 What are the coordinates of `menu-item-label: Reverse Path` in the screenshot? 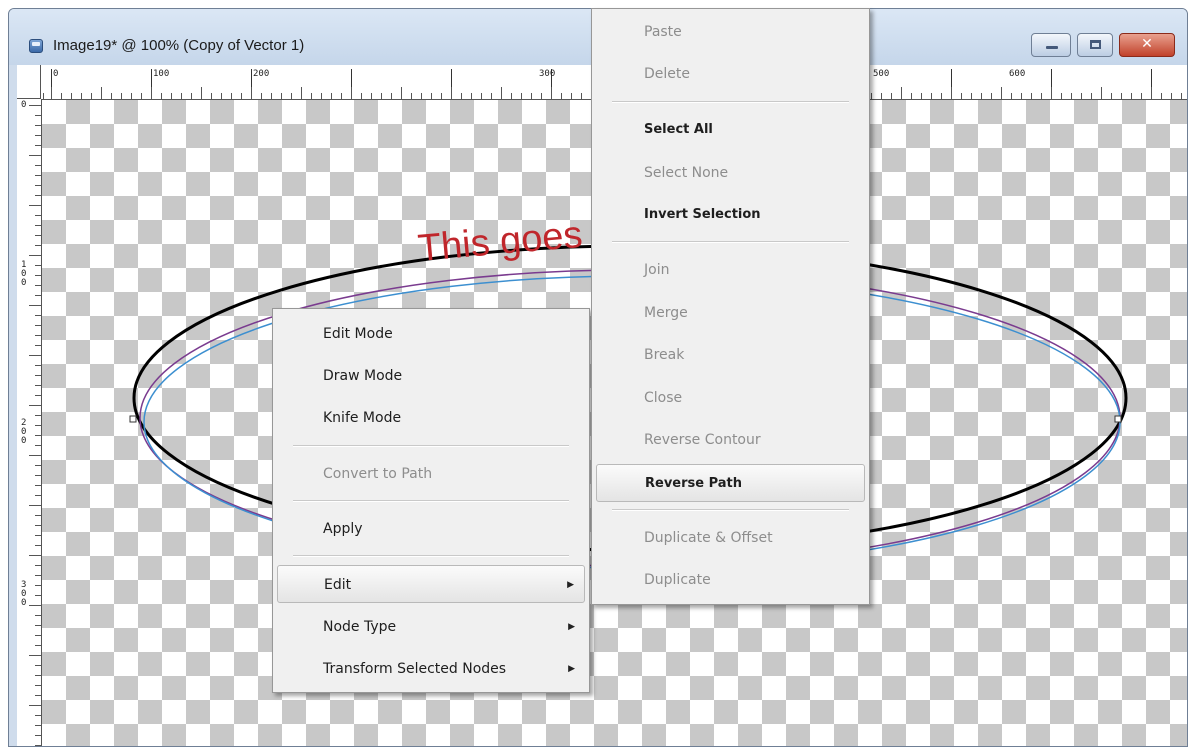 It's located at (694, 483).